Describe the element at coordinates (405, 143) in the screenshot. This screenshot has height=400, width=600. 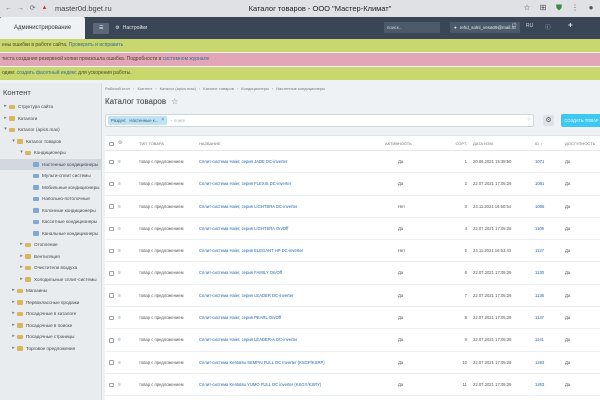
I see `col-active: АКТИВНОСТЬ` at that location.